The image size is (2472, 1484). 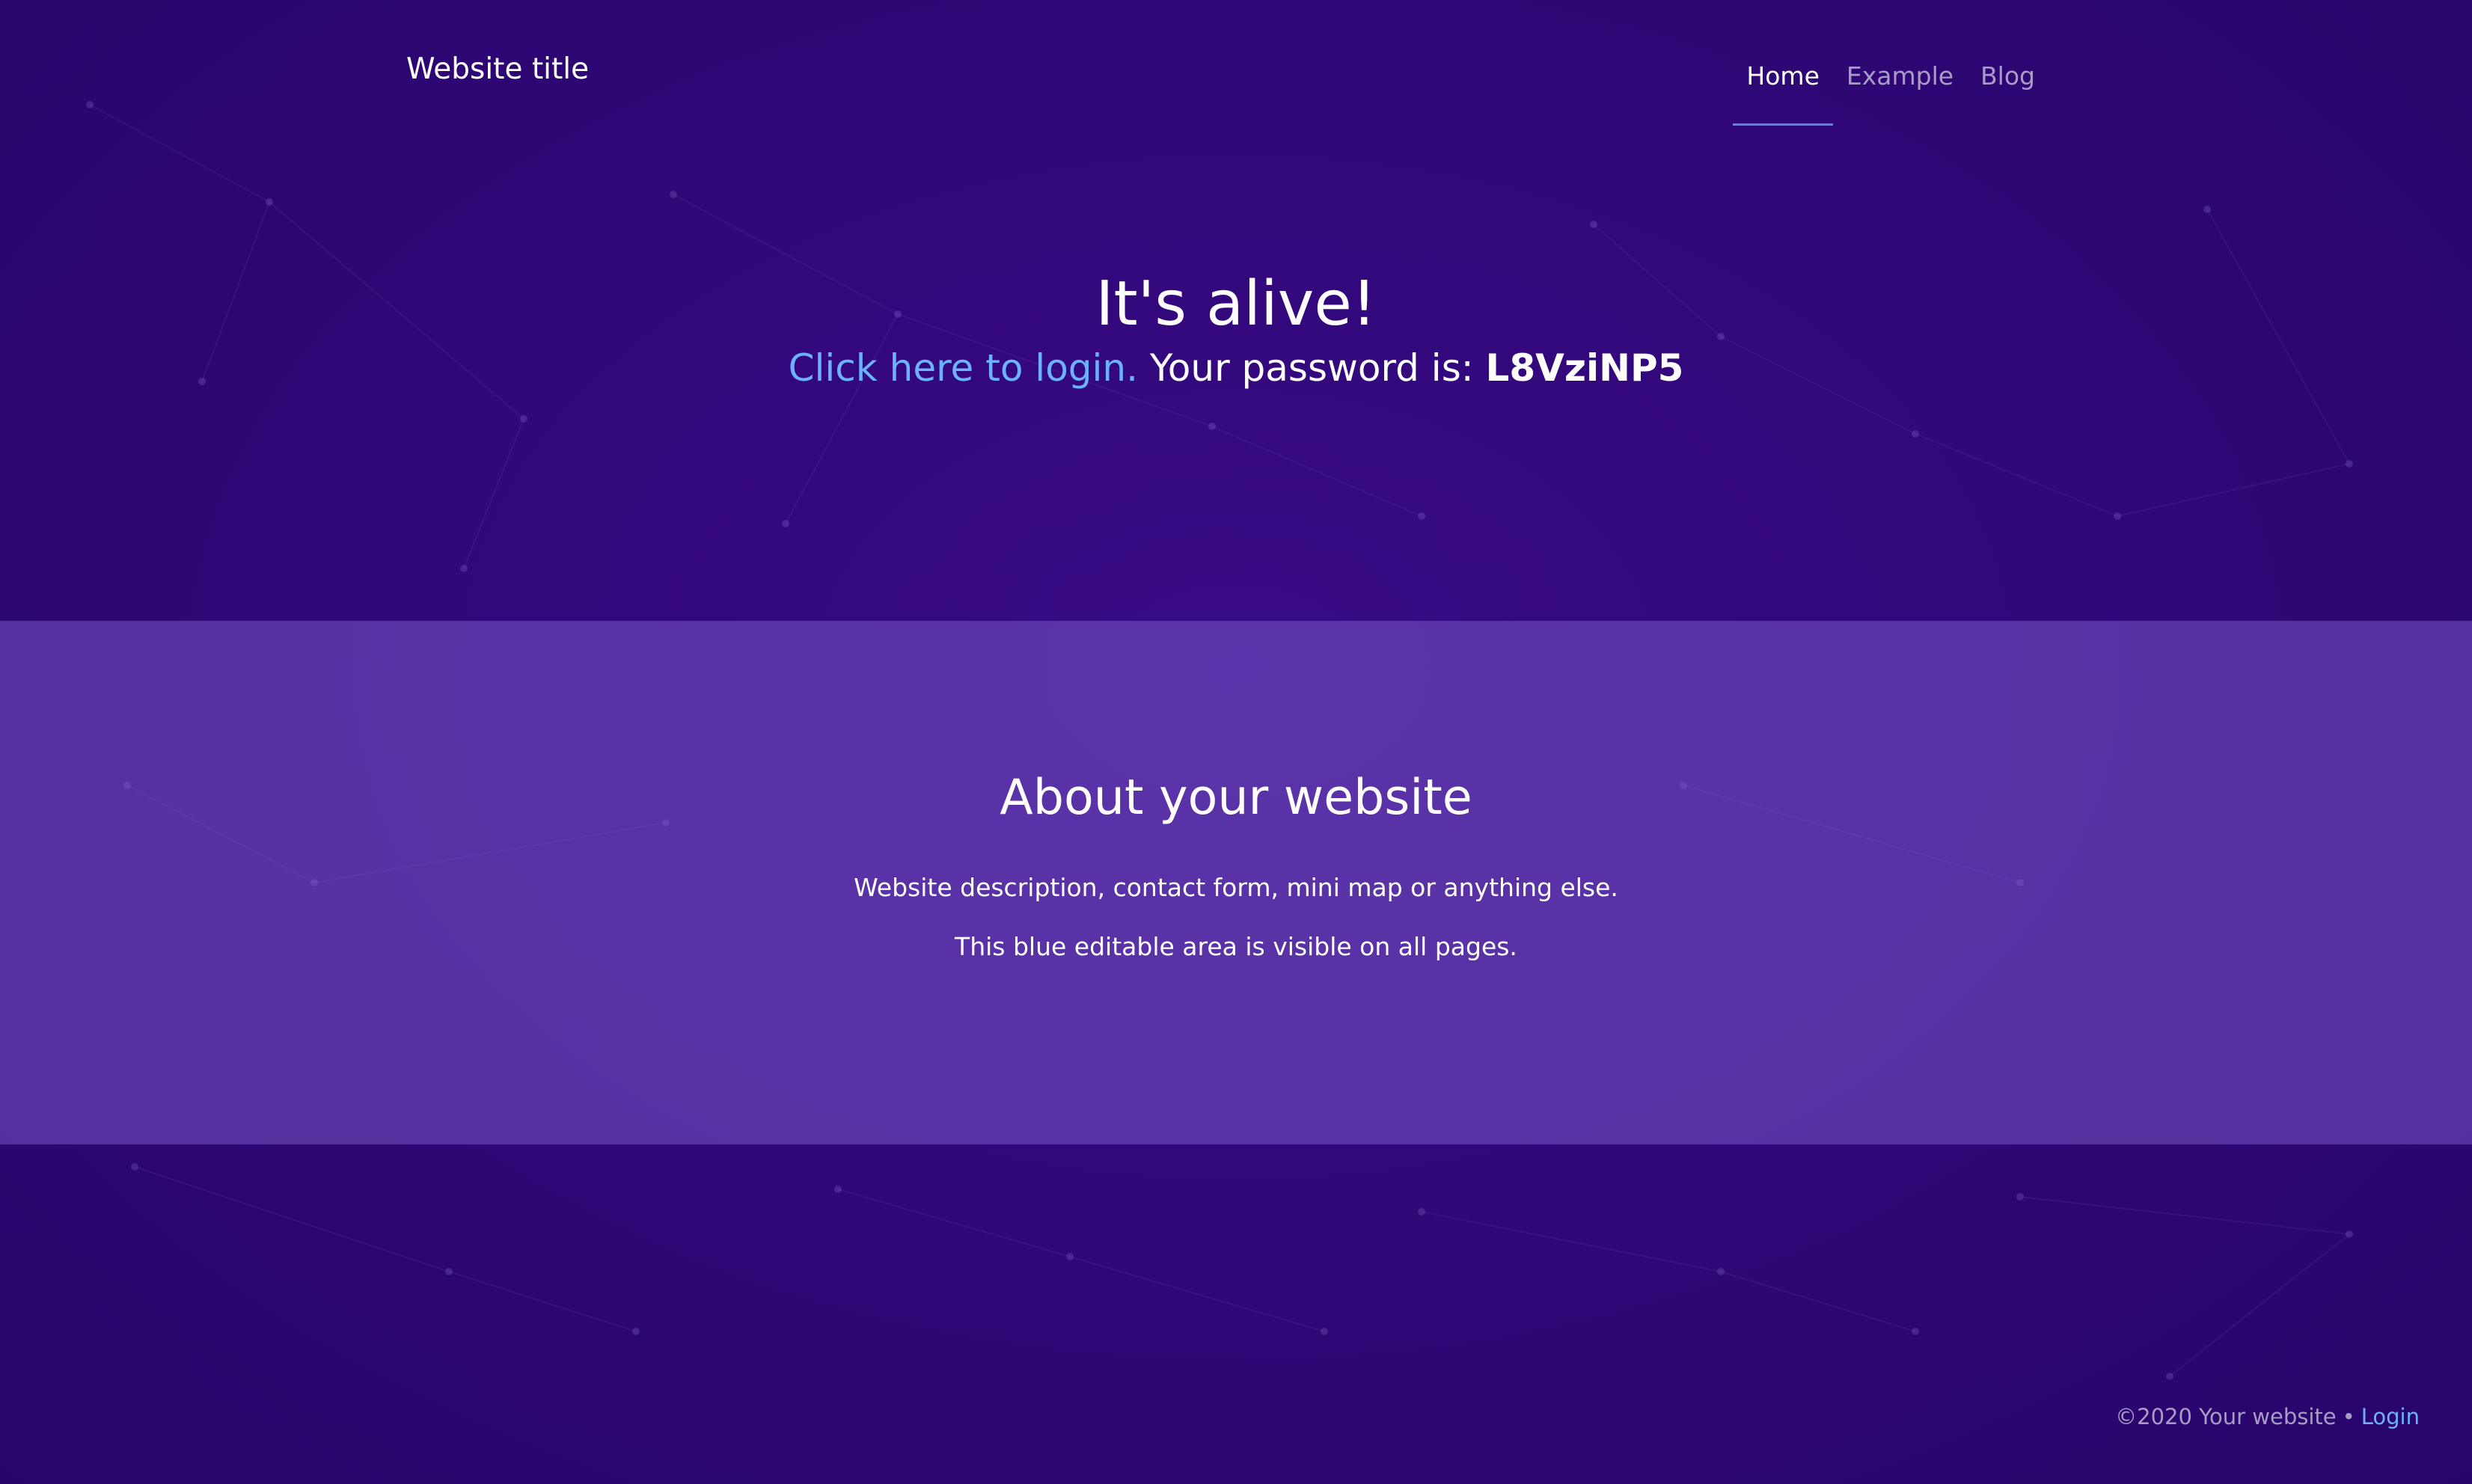 What do you see at coordinates (1900, 93) in the screenshot?
I see `nav-item-example: Example` at bounding box center [1900, 93].